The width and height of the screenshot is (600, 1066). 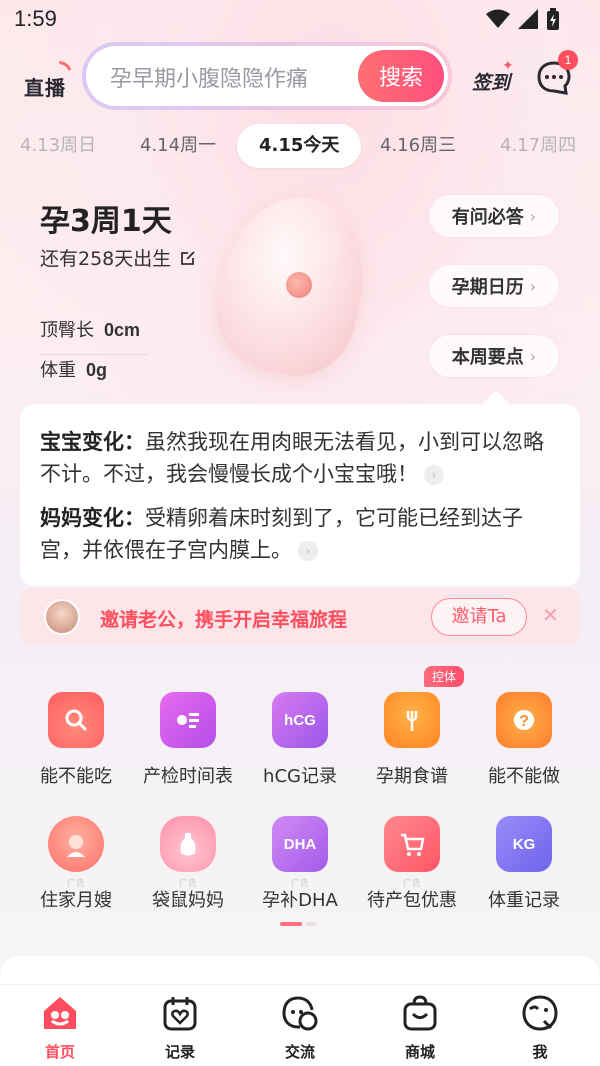 I want to click on weight-stat: 体重 0g, so click(x=73, y=369).